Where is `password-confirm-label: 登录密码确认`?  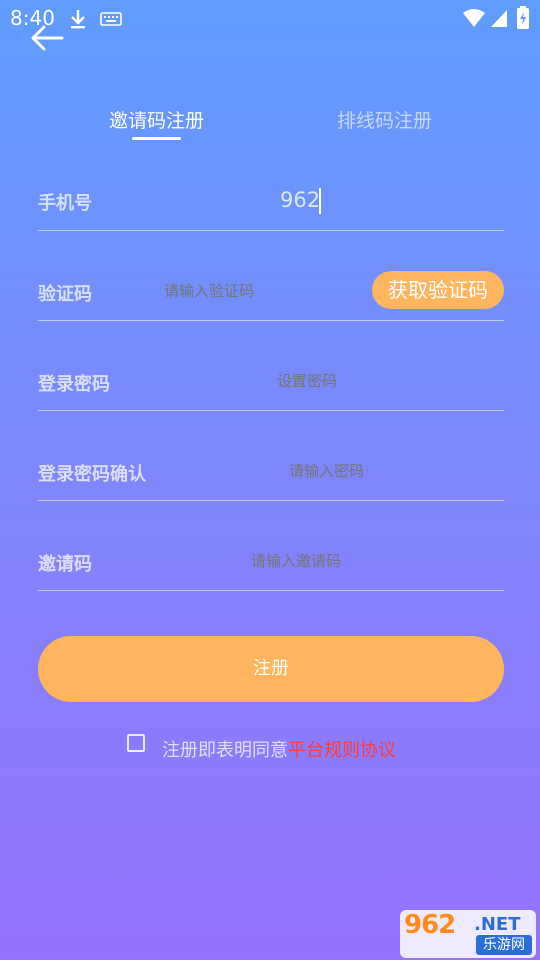
password-confirm-label: 登录密码确认 is located at coordinates (92, 474).